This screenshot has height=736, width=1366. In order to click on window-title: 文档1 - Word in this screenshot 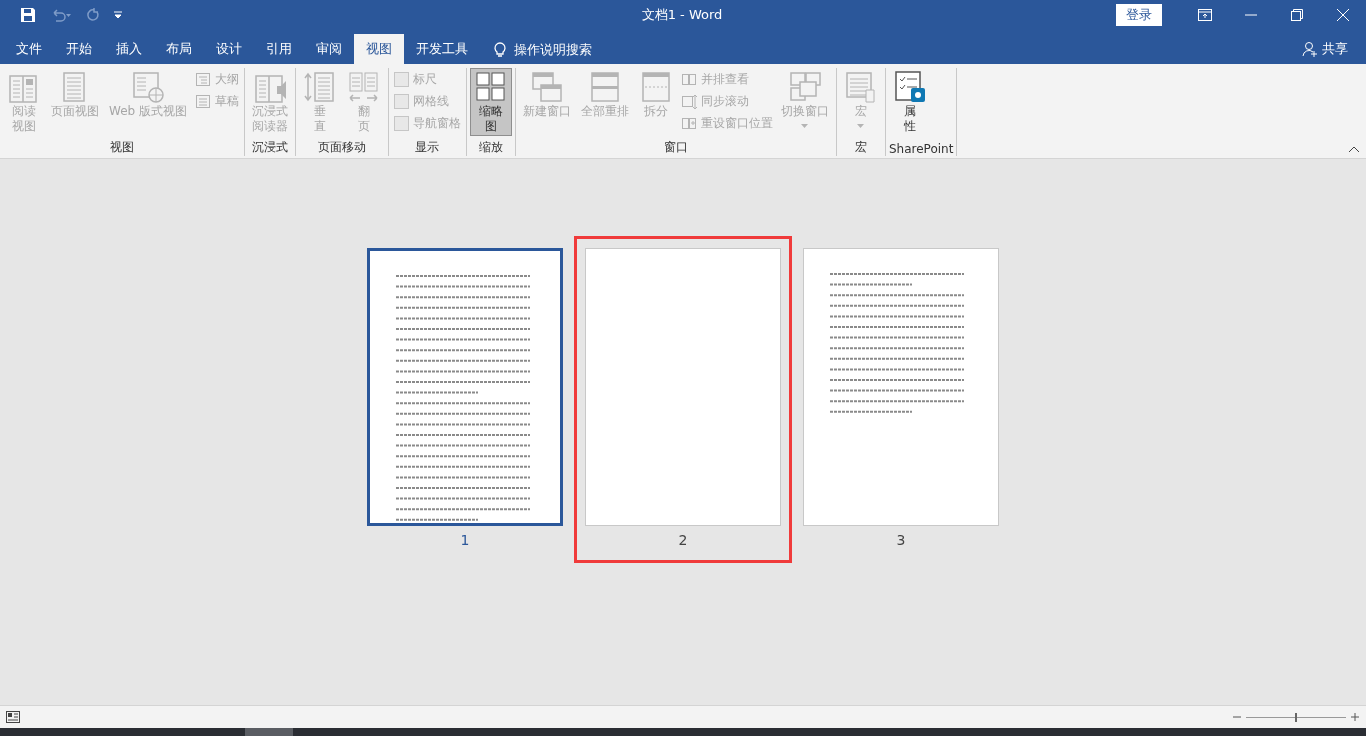, I will do `click(682, 15)`.